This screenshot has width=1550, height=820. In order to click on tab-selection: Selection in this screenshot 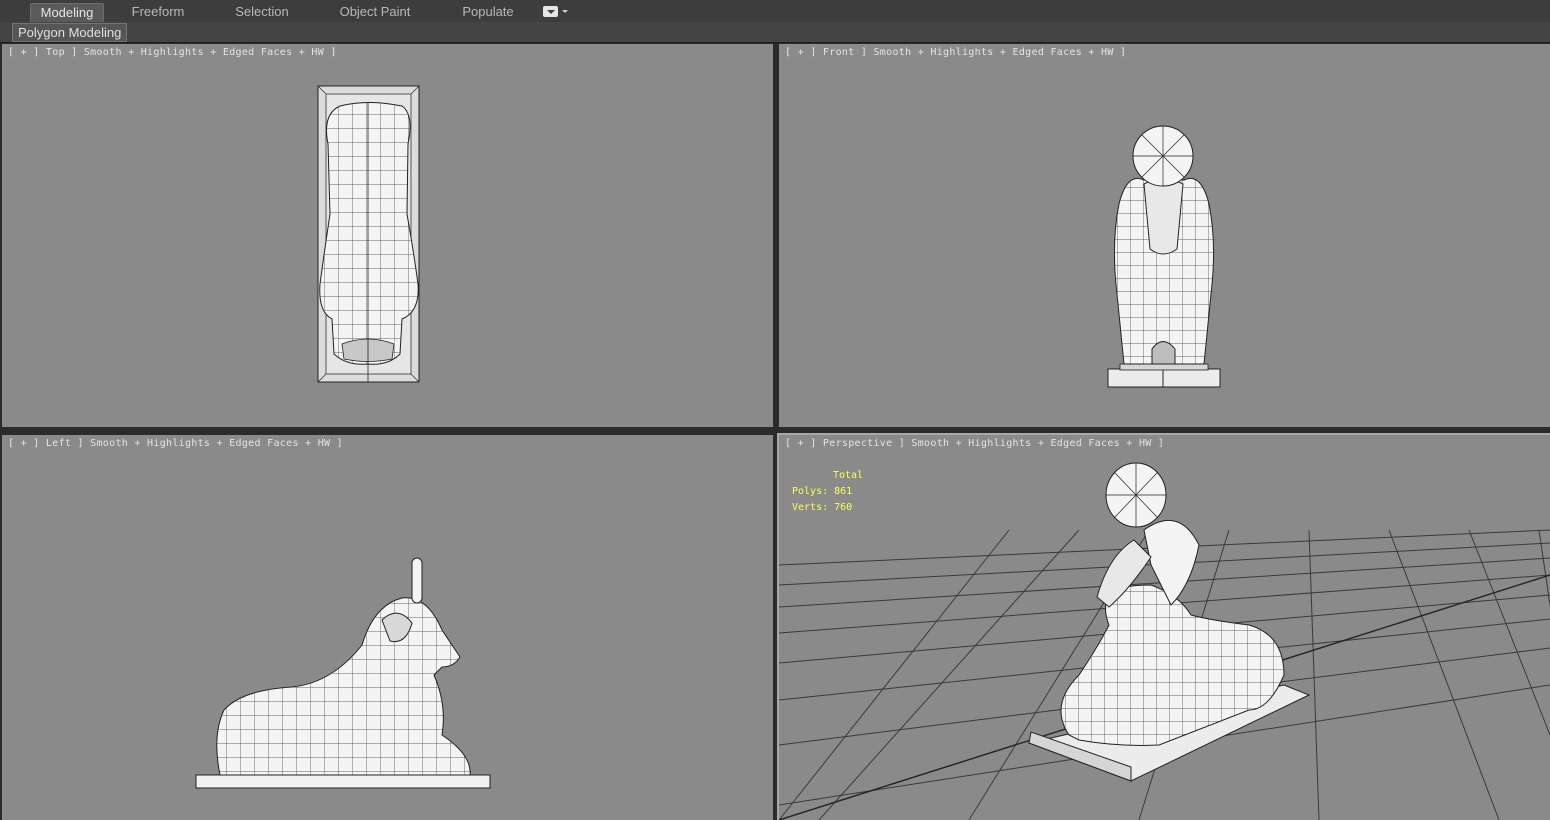, I will do `click(262, 12)`.